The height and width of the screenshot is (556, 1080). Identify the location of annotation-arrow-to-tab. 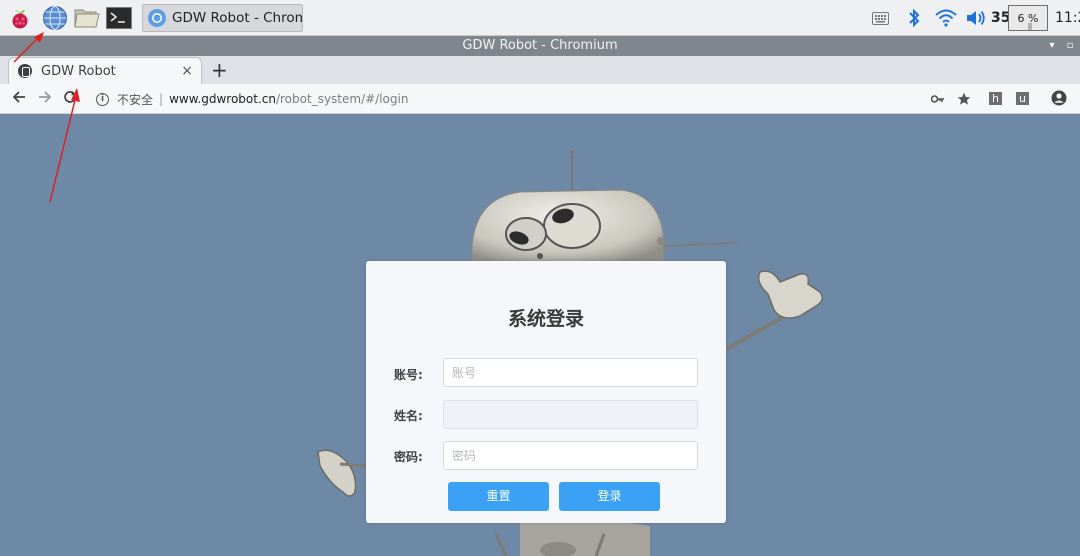
(62, 151).